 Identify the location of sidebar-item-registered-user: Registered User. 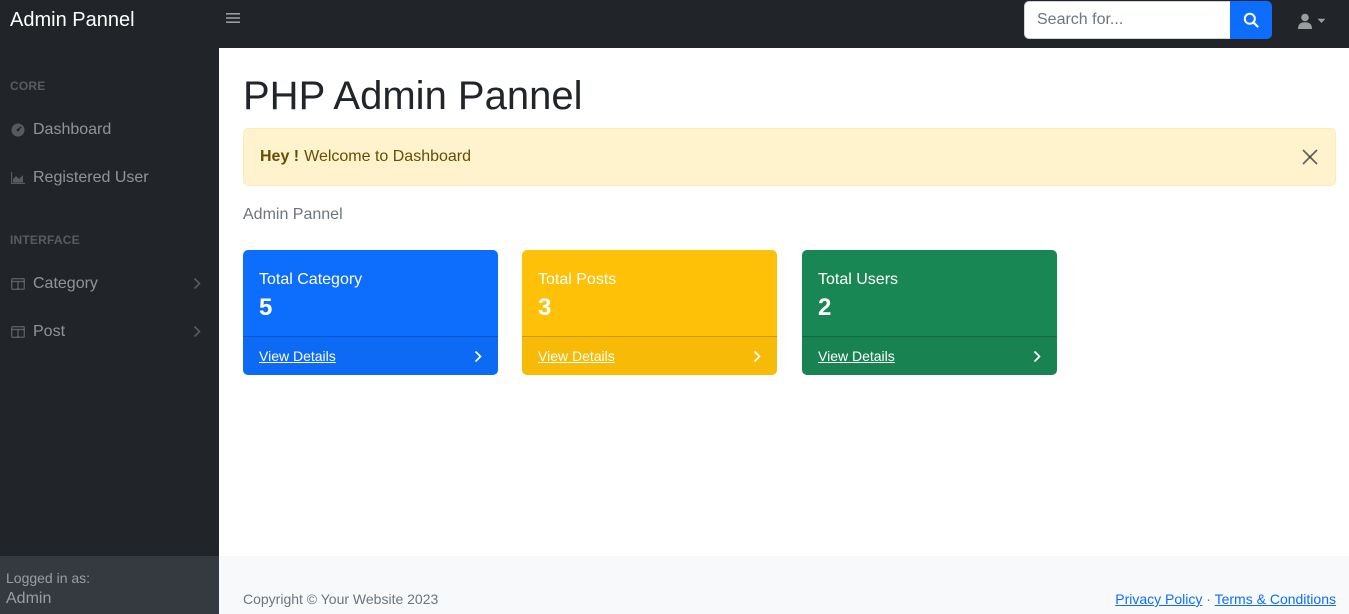
(109, 178).